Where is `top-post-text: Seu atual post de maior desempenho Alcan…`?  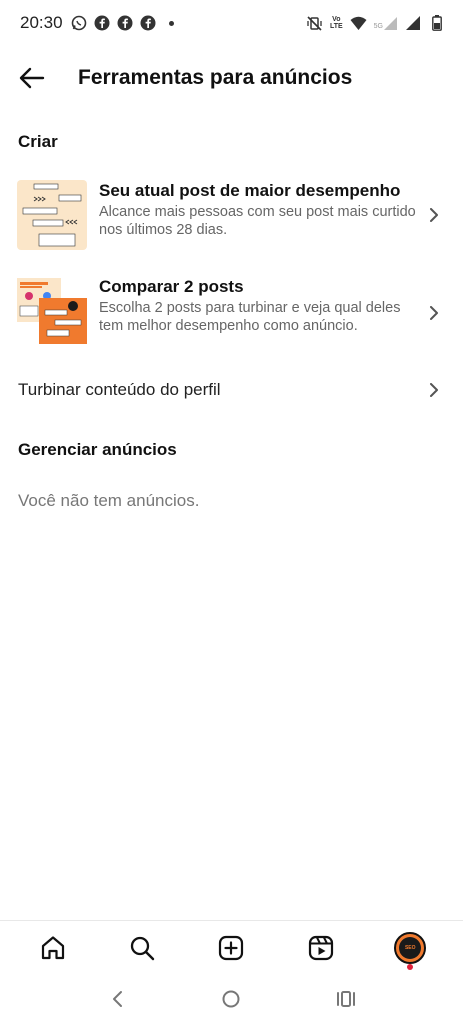 top-post-text: Seu atual post de maior desempenho Alcan… is located at coordinates (260, 209).